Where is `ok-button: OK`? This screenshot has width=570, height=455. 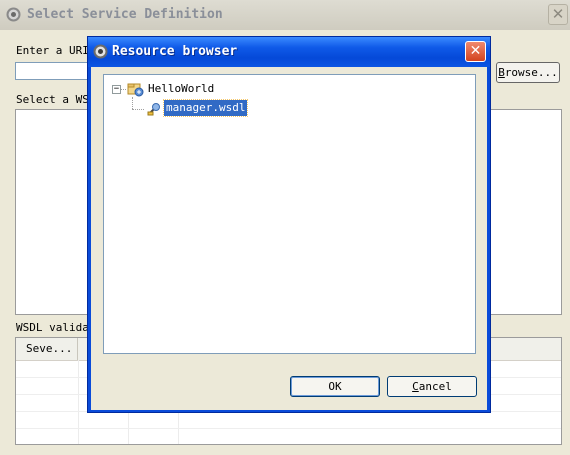
ok-button: OK is located at coordinates (335, 386).